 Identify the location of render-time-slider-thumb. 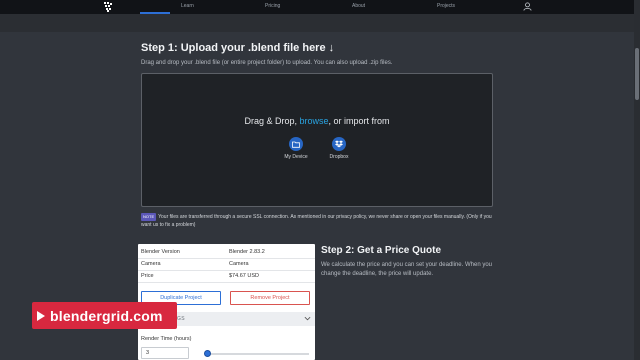
(207, 353).